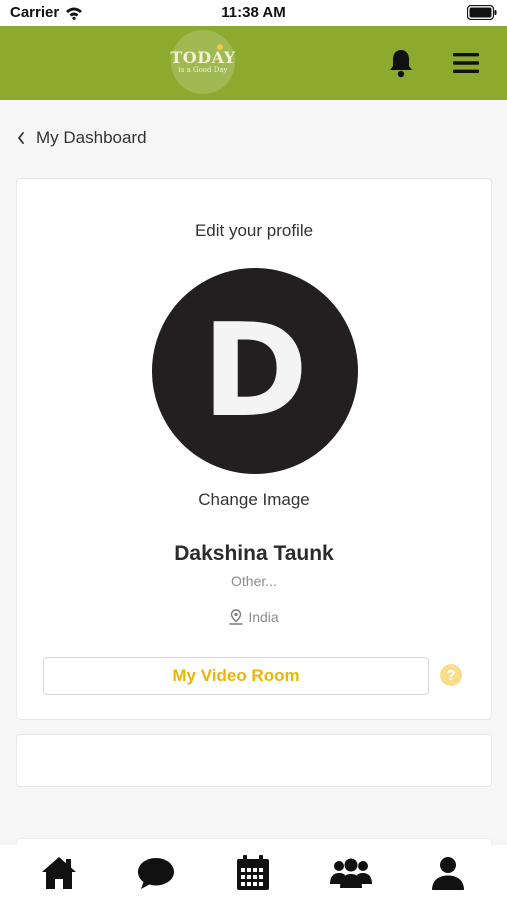 The image size is (507, 900). Describe the element at coordinates (91, 137) in the screenshot. I see `back-label: My Dashboard` at that location.